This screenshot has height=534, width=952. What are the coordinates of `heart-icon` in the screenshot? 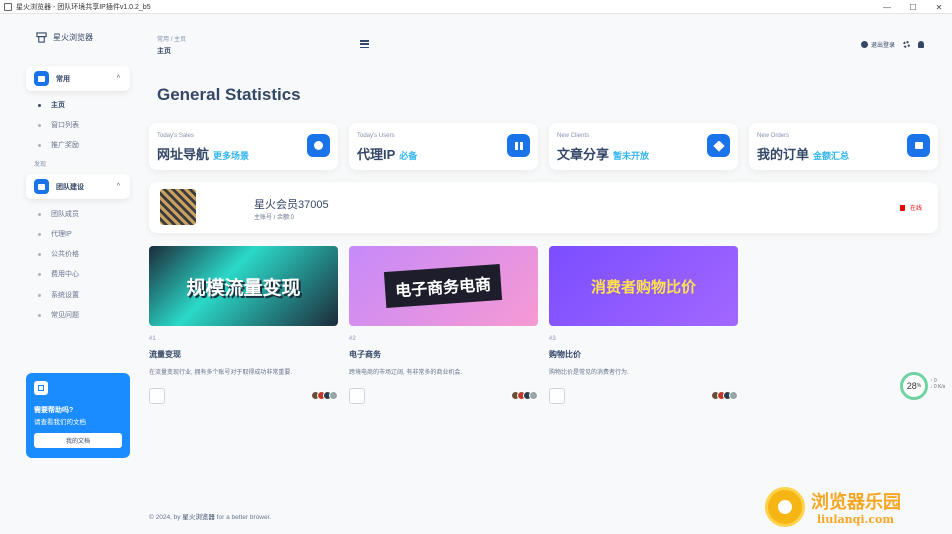 It's located at (718, 145).